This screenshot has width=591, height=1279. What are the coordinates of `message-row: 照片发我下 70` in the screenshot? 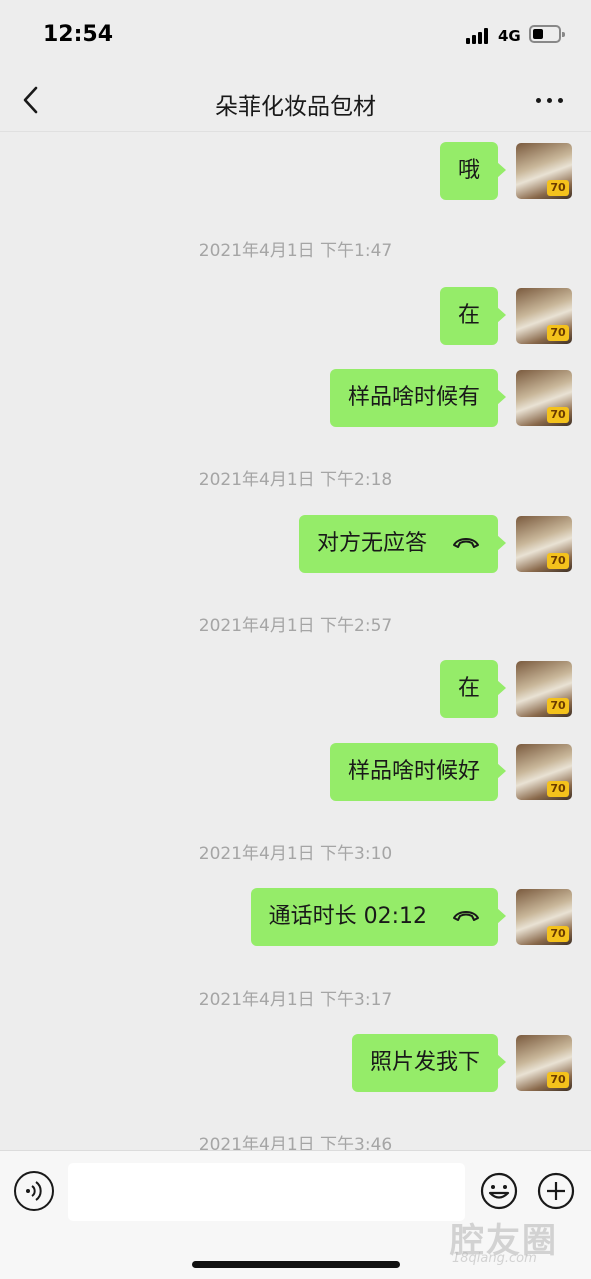 It's located at (295, 1063).